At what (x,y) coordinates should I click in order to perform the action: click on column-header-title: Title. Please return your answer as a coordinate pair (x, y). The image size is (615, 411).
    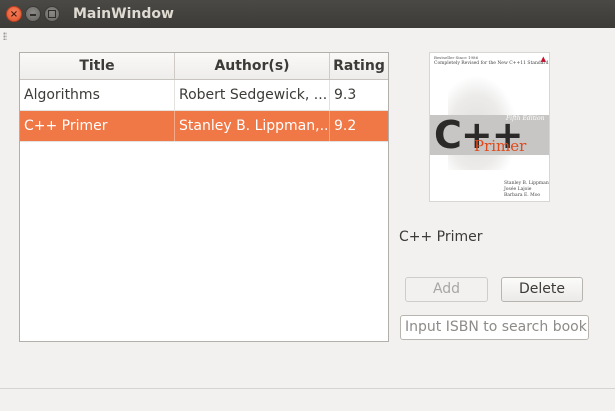
    Looking at the image, I should click on (97, 66).